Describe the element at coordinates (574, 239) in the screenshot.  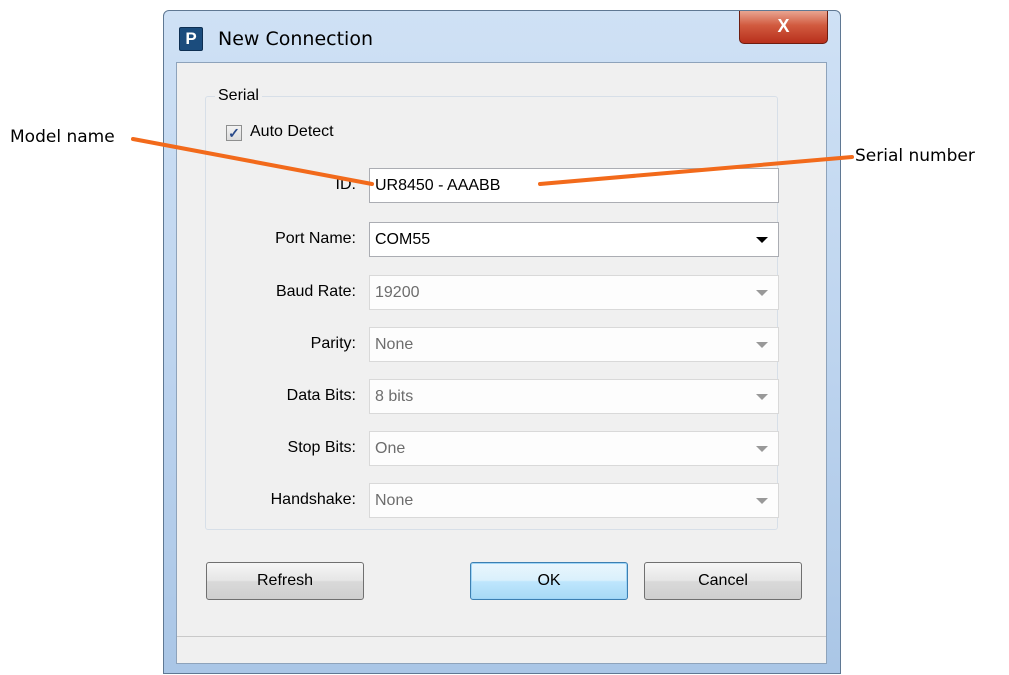
I see `port-name-select: COM55` at that location.